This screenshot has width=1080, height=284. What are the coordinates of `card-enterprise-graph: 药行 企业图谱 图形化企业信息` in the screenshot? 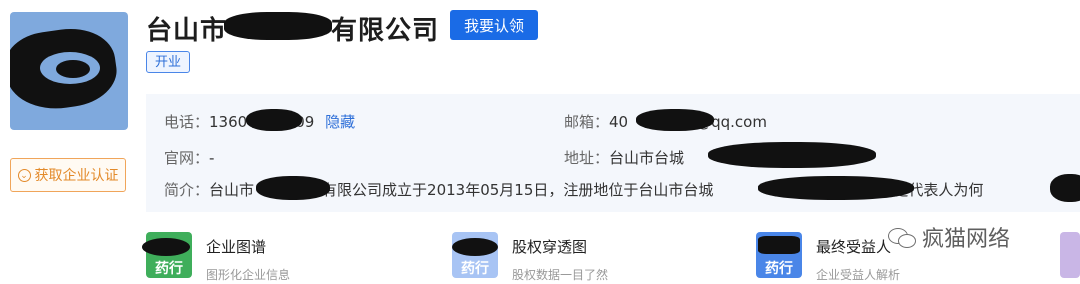 It's located at (274, 258).